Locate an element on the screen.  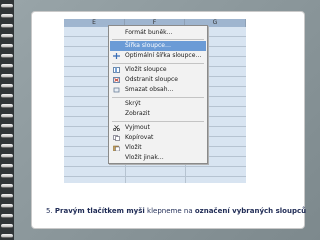
cut-icon is located at coordinates (116, 128).